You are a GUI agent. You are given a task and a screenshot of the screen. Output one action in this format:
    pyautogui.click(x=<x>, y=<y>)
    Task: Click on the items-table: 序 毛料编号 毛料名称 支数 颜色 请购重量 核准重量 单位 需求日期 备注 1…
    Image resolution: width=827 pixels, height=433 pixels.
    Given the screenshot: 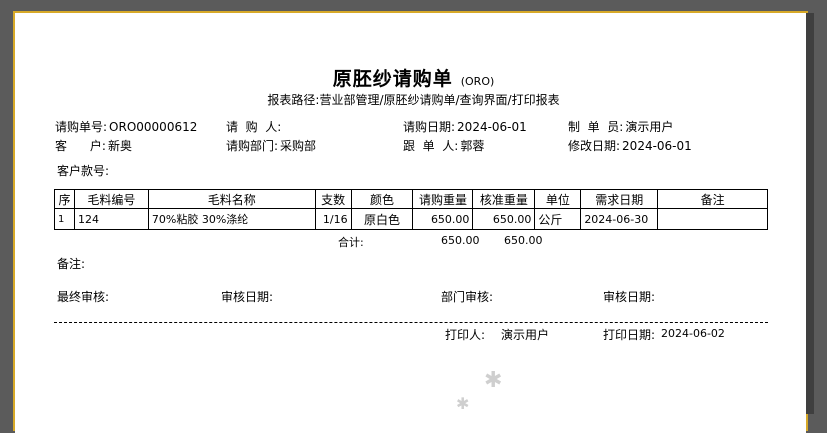 What is the action you would take?
    pyautogui.click(x=411, y=209)
    